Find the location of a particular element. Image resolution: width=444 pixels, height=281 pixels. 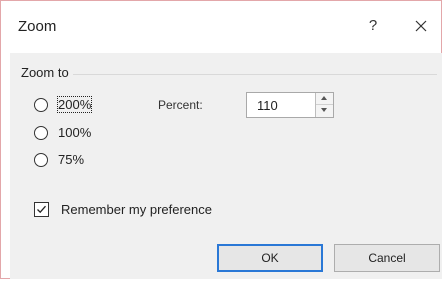

close-icon is located at coordinates (421, 26).